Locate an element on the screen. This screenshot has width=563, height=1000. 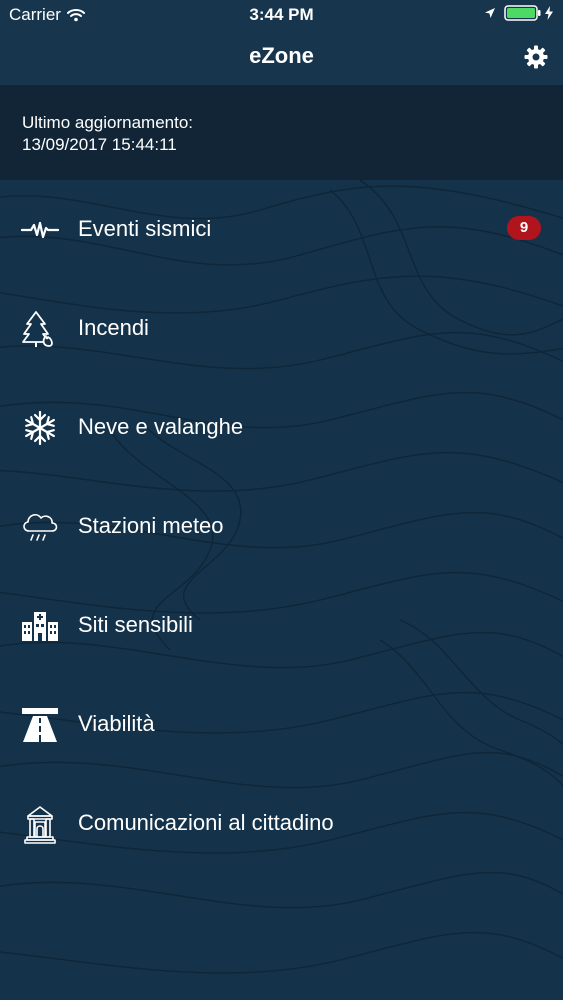
location-arrow-icon is located at coordinates (490, 13).